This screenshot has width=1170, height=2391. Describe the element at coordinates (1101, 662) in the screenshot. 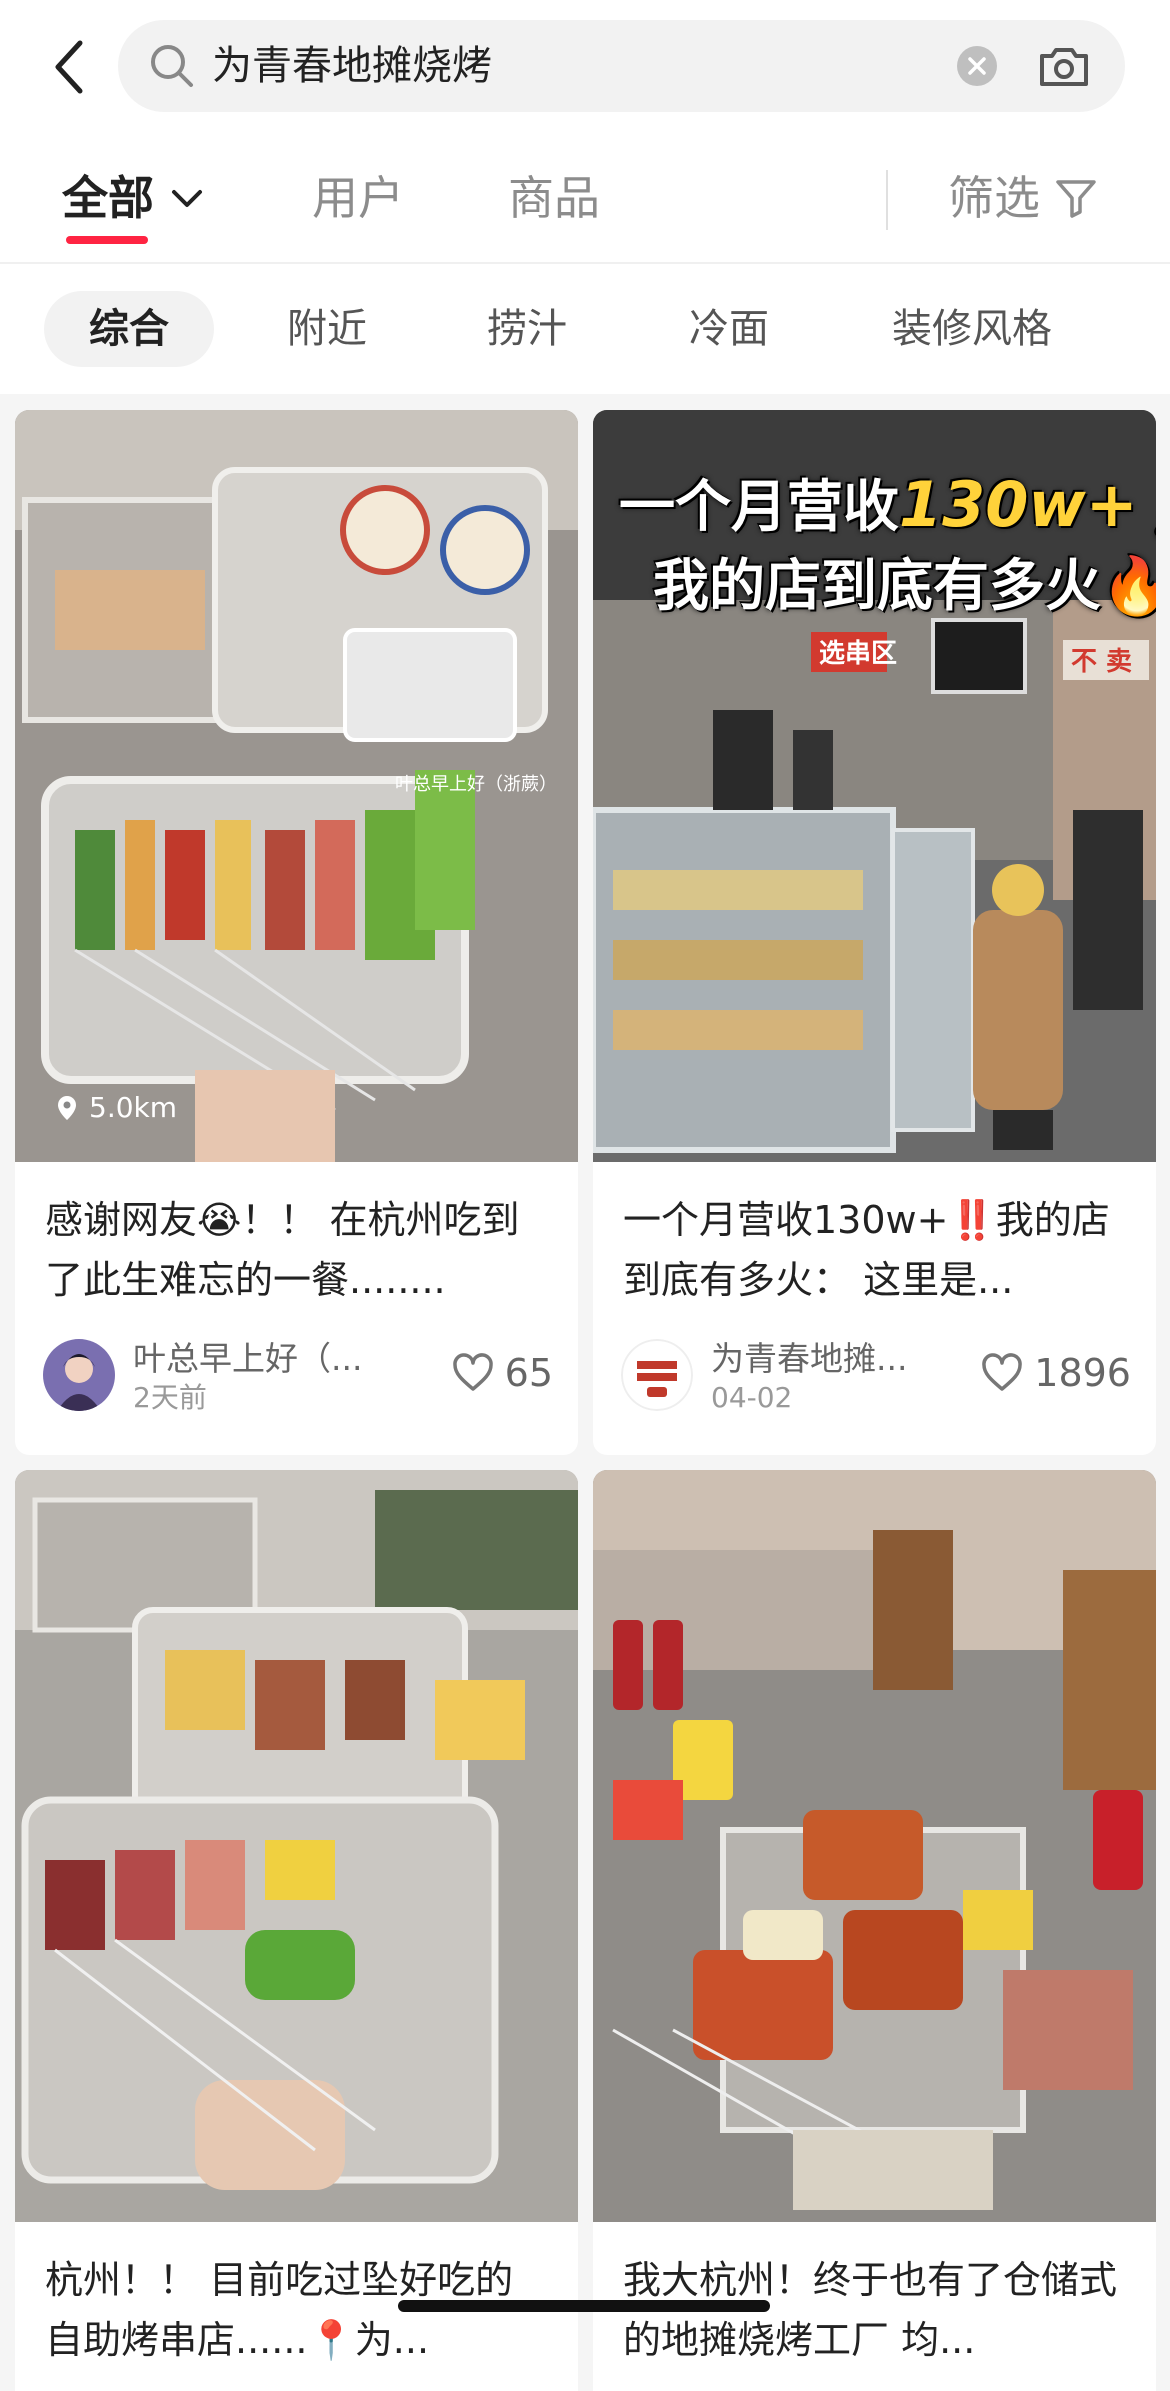

I see `cover-sign-not-sold: 不 卖` at that location.